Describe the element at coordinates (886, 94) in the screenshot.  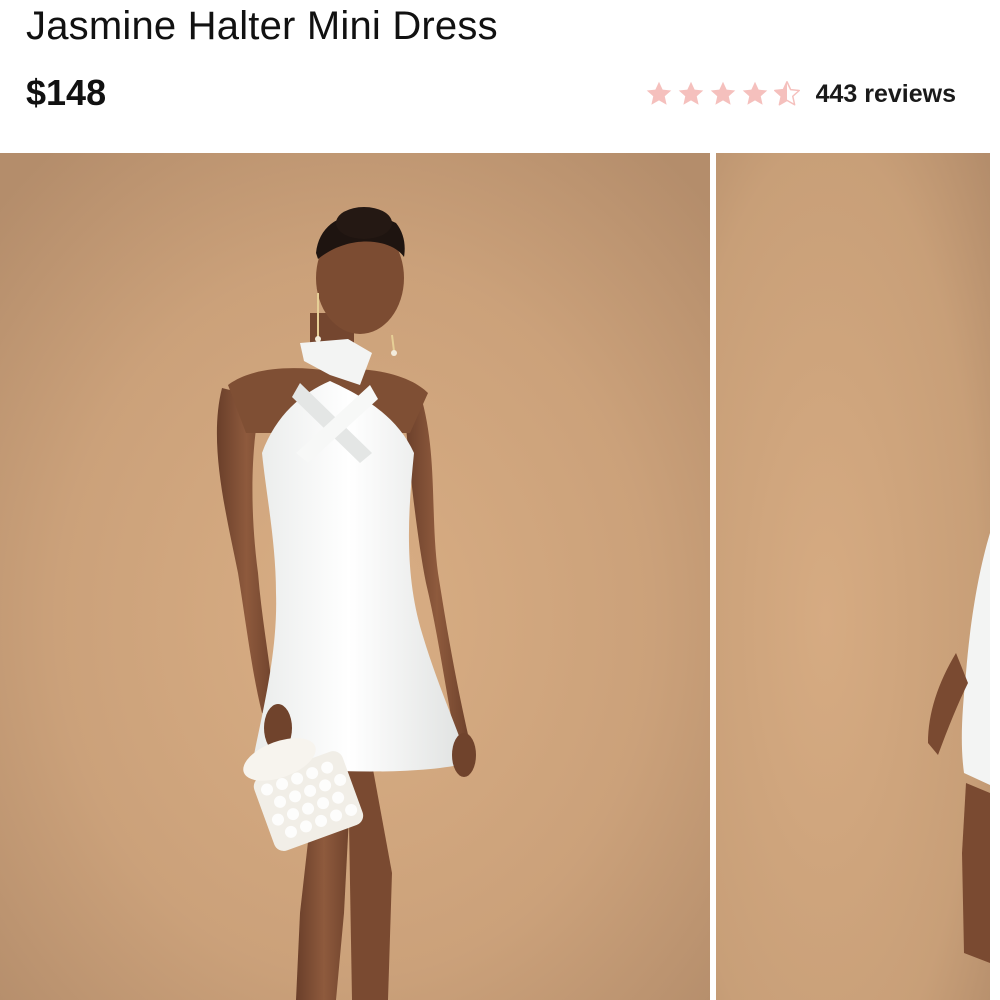
I see `reviews-count-link: 443 reviews` at that location.